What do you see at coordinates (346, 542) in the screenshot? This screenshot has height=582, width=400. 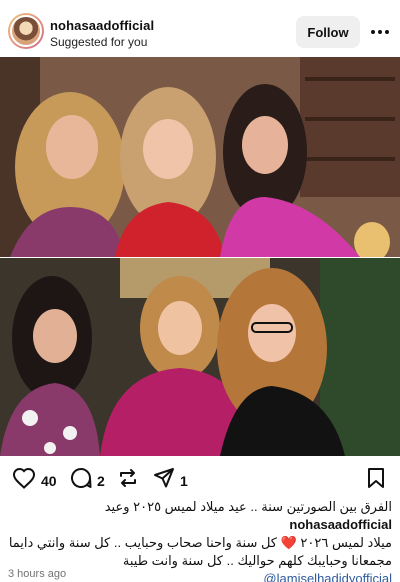 I see `caption-line-2-pre: ميلاد لميس ٢٠٢٦` at bounding box center [346, 542].